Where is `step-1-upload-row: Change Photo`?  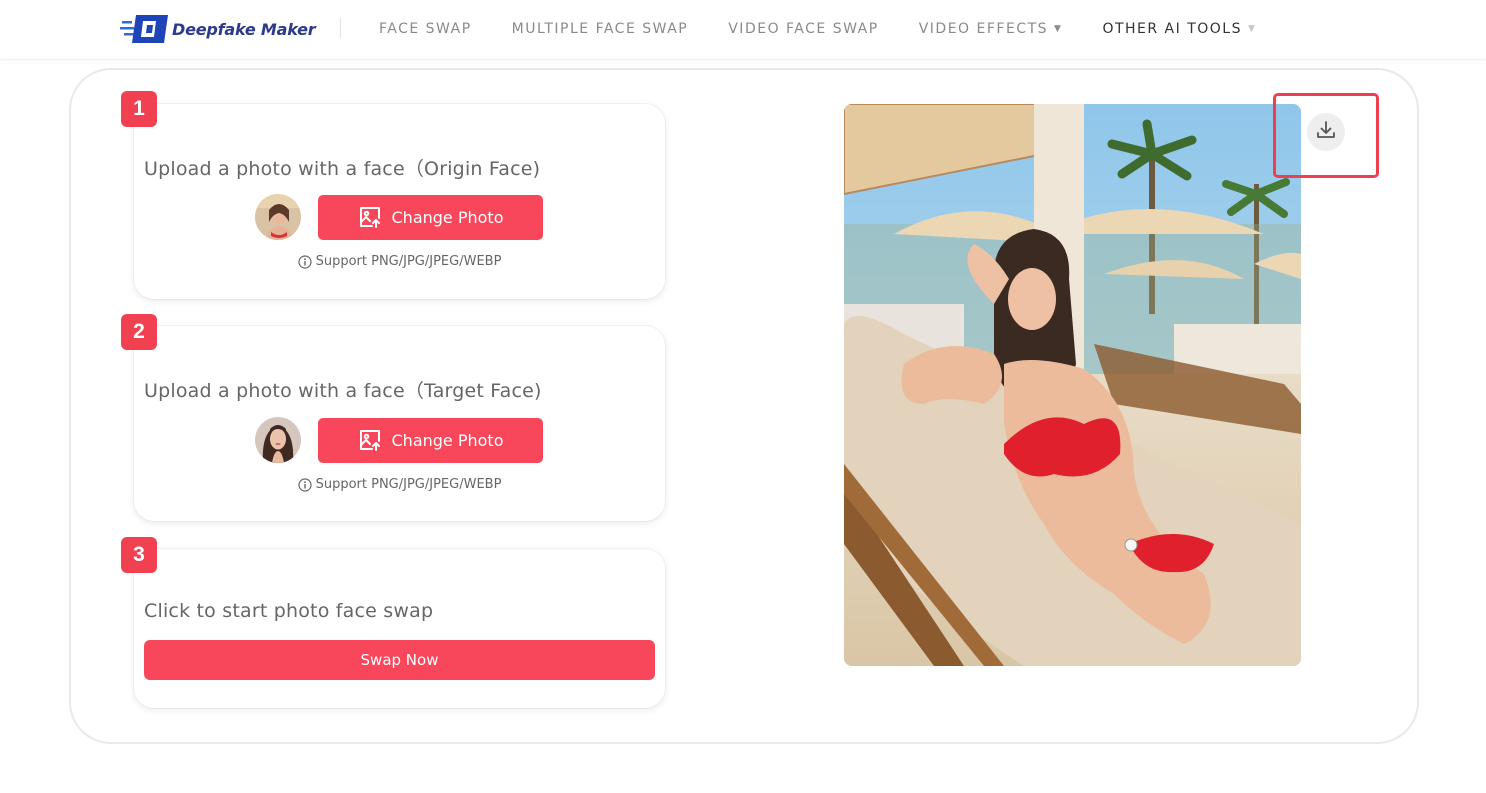
step-1-upload-row: Change Photo is located at coordinates (399, 217).